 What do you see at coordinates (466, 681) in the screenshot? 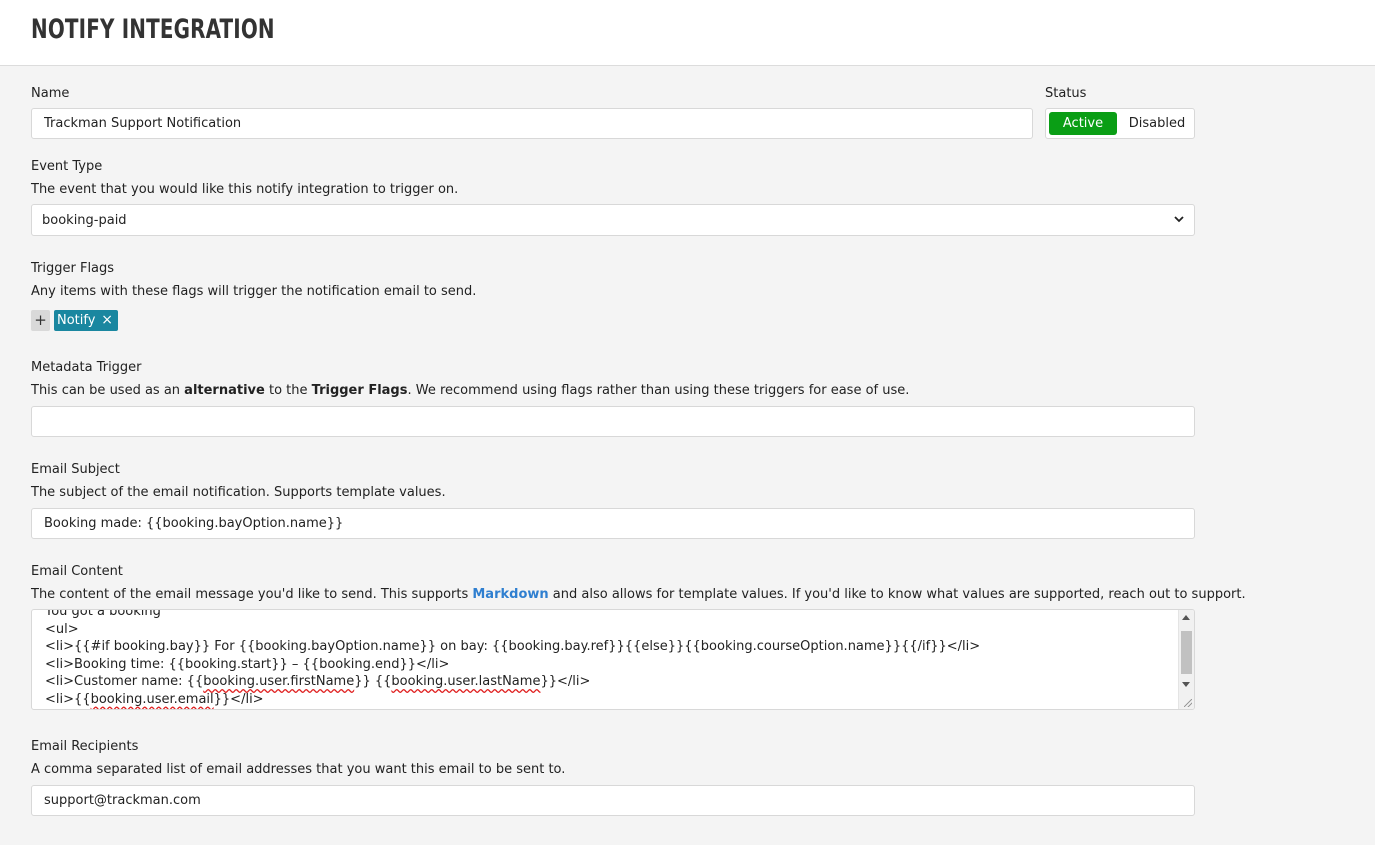
I see `spellcheck-fragment: booking.user.lastName` at bounding box center [466, 681].